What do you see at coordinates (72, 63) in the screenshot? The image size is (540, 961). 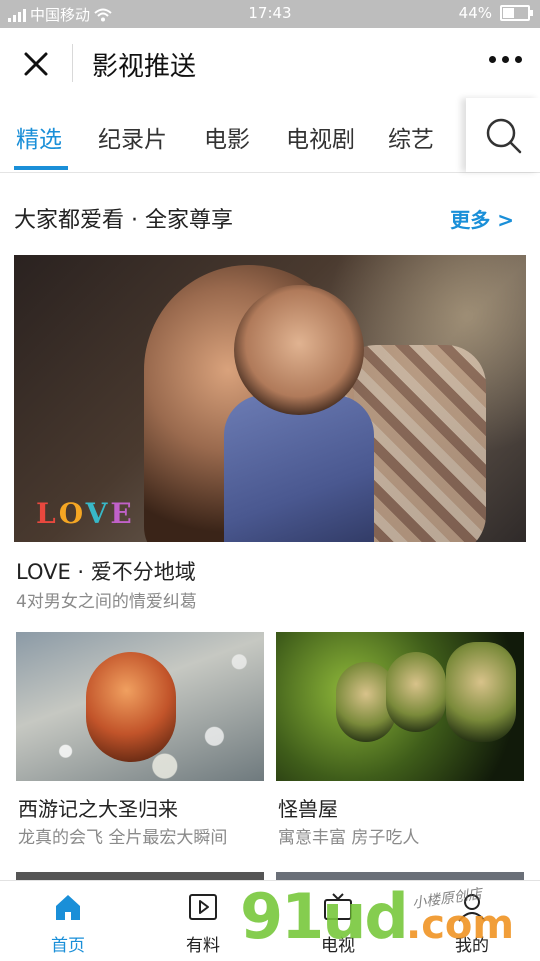 I see `header-divider` at bounding box center [72, 63].